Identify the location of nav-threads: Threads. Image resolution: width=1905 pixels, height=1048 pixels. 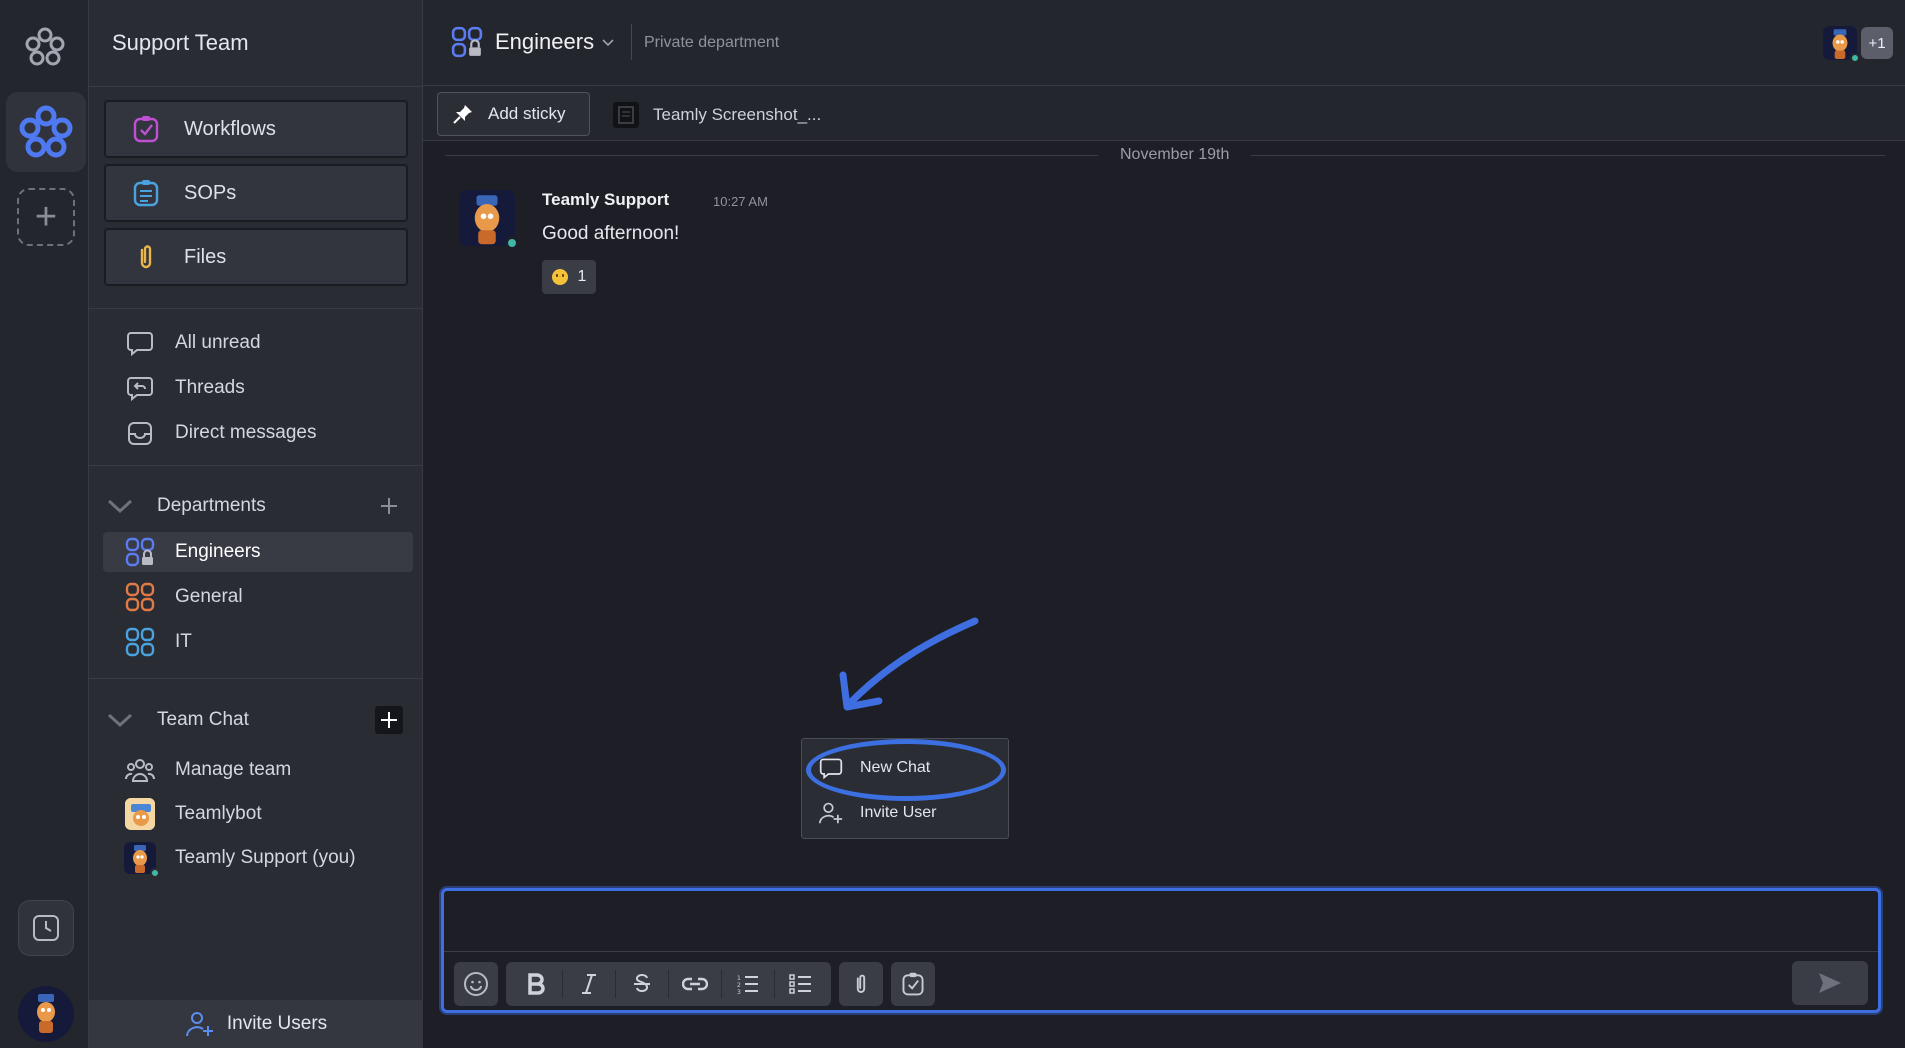
(258, 388).